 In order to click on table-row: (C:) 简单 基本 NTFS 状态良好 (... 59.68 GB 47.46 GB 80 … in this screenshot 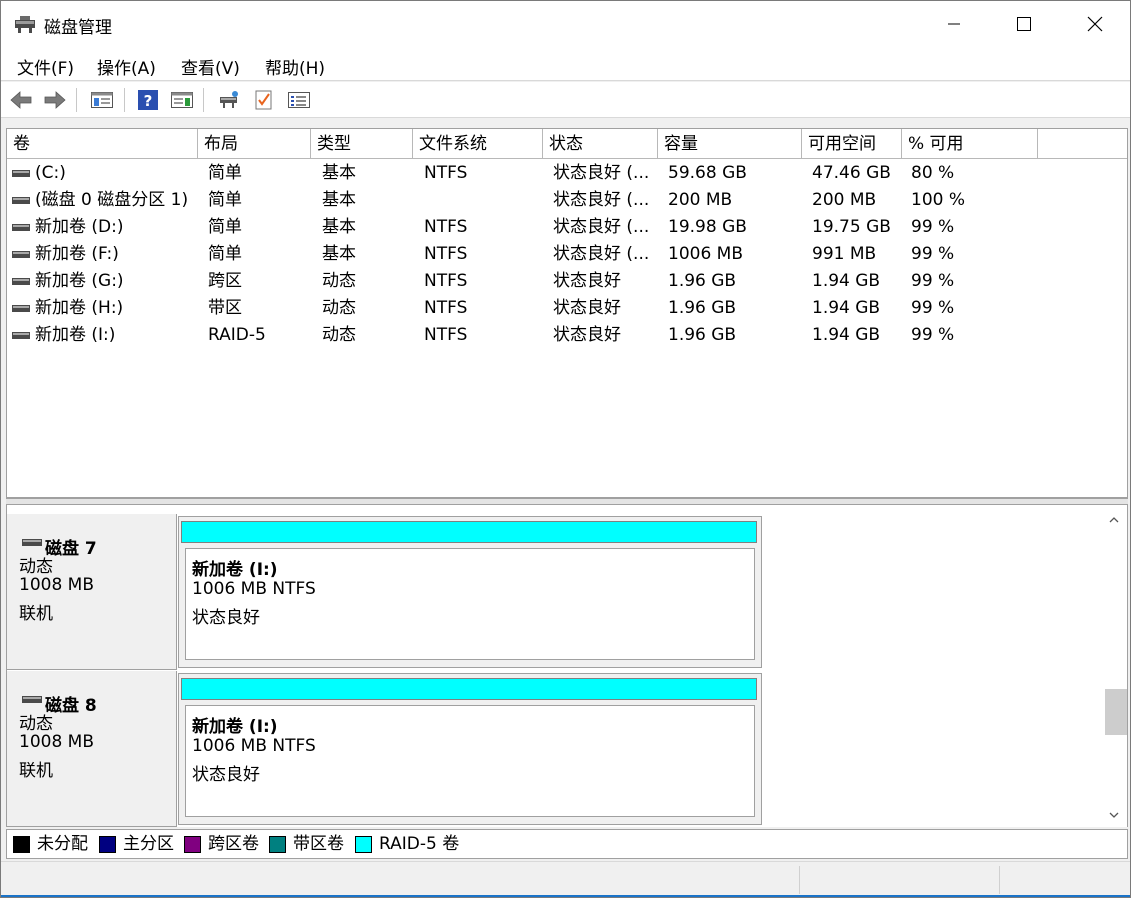, I will do `click(567, 173)`.